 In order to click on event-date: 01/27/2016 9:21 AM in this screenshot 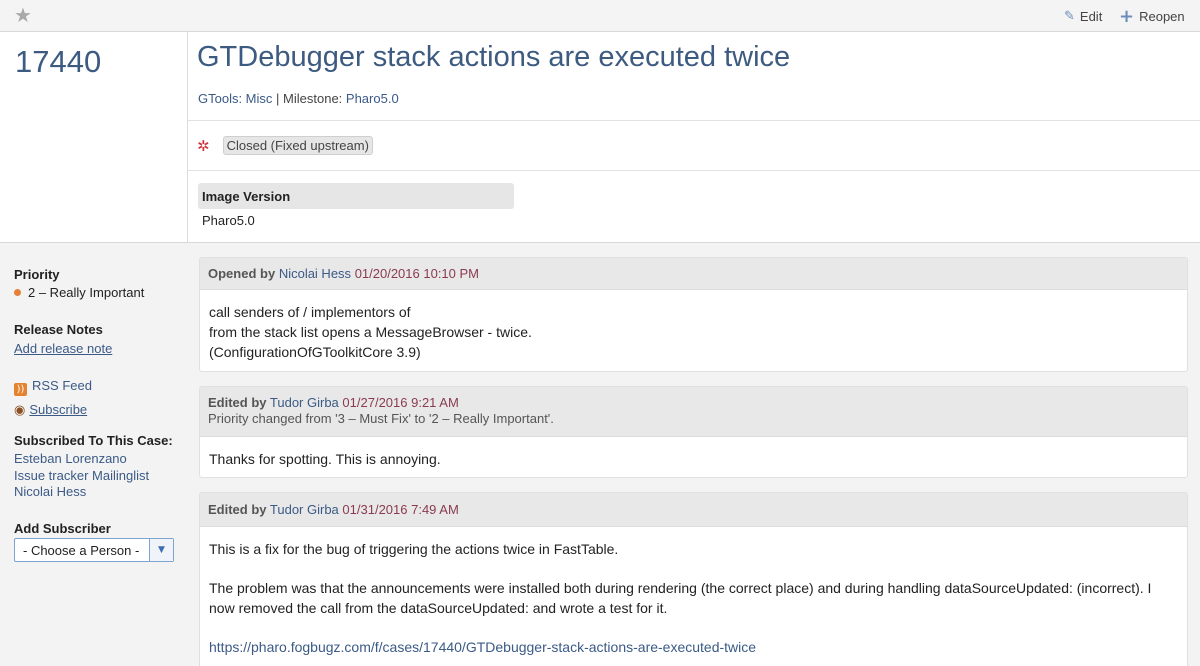, I will do `click(400, 402)`.